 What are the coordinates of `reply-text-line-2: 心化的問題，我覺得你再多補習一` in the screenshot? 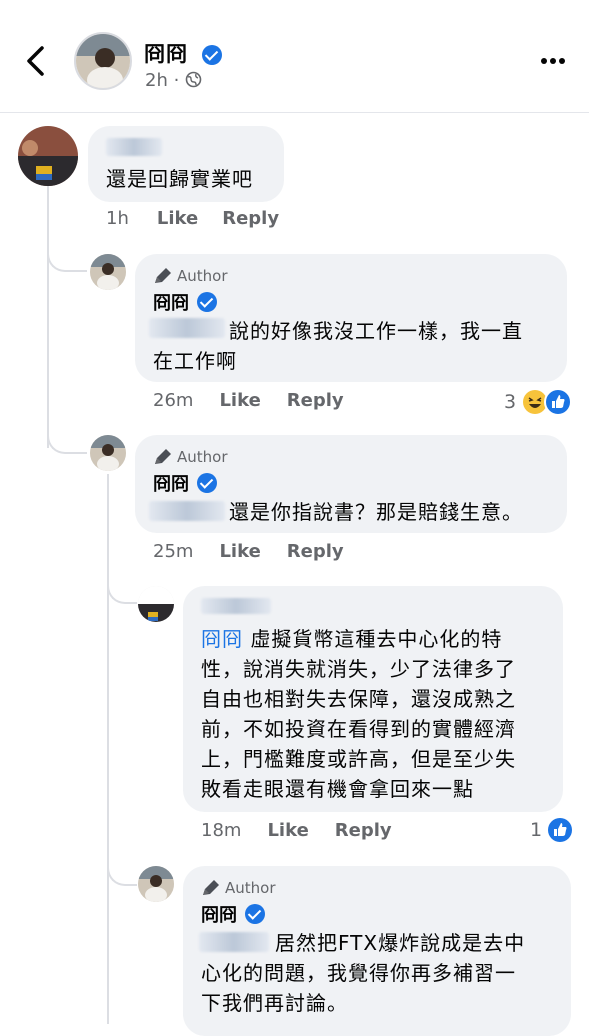 It's located at (358, 973).